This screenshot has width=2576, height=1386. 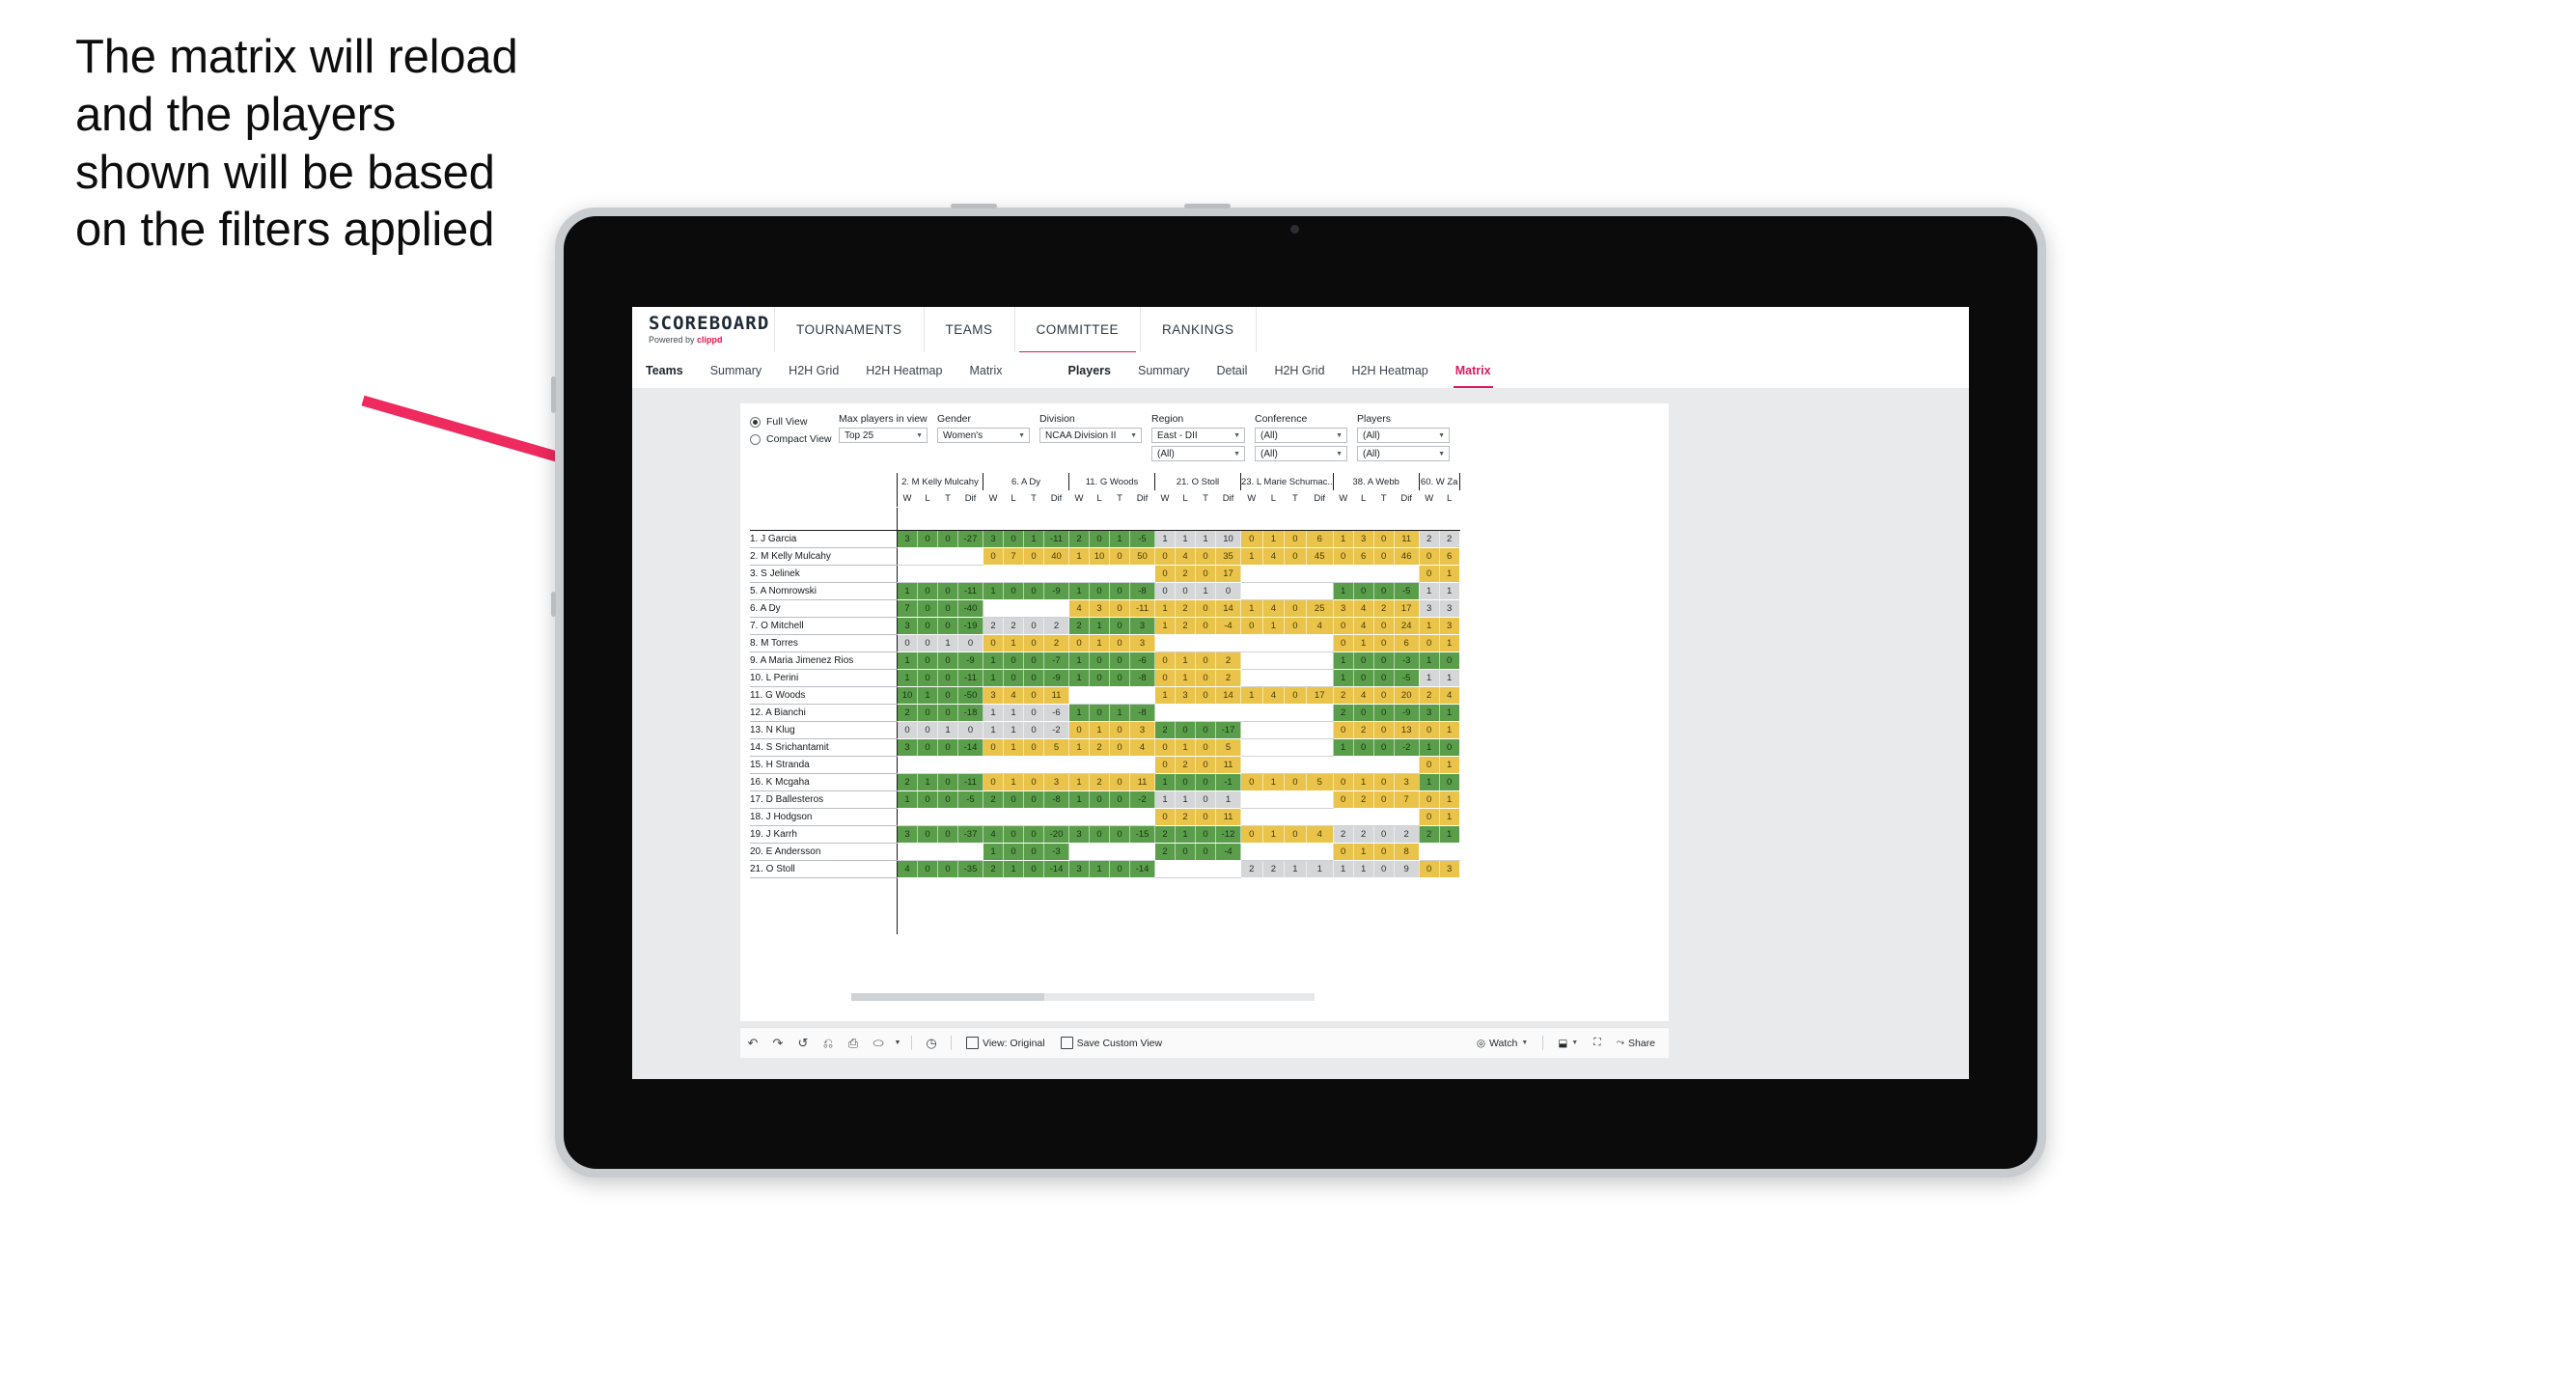 I want to click on matrix-col-header: 6. A Dy, so click(x=1026, y=482).